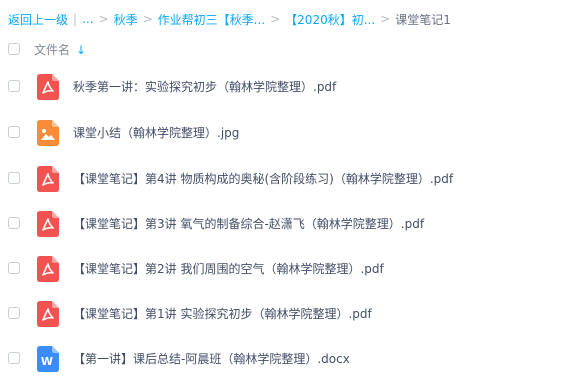 The image size is (561, 382). I want to click on file-name: 【第一讲】课后总结-阿晨班（翰林学院整理）.docx, so click(211, 358).